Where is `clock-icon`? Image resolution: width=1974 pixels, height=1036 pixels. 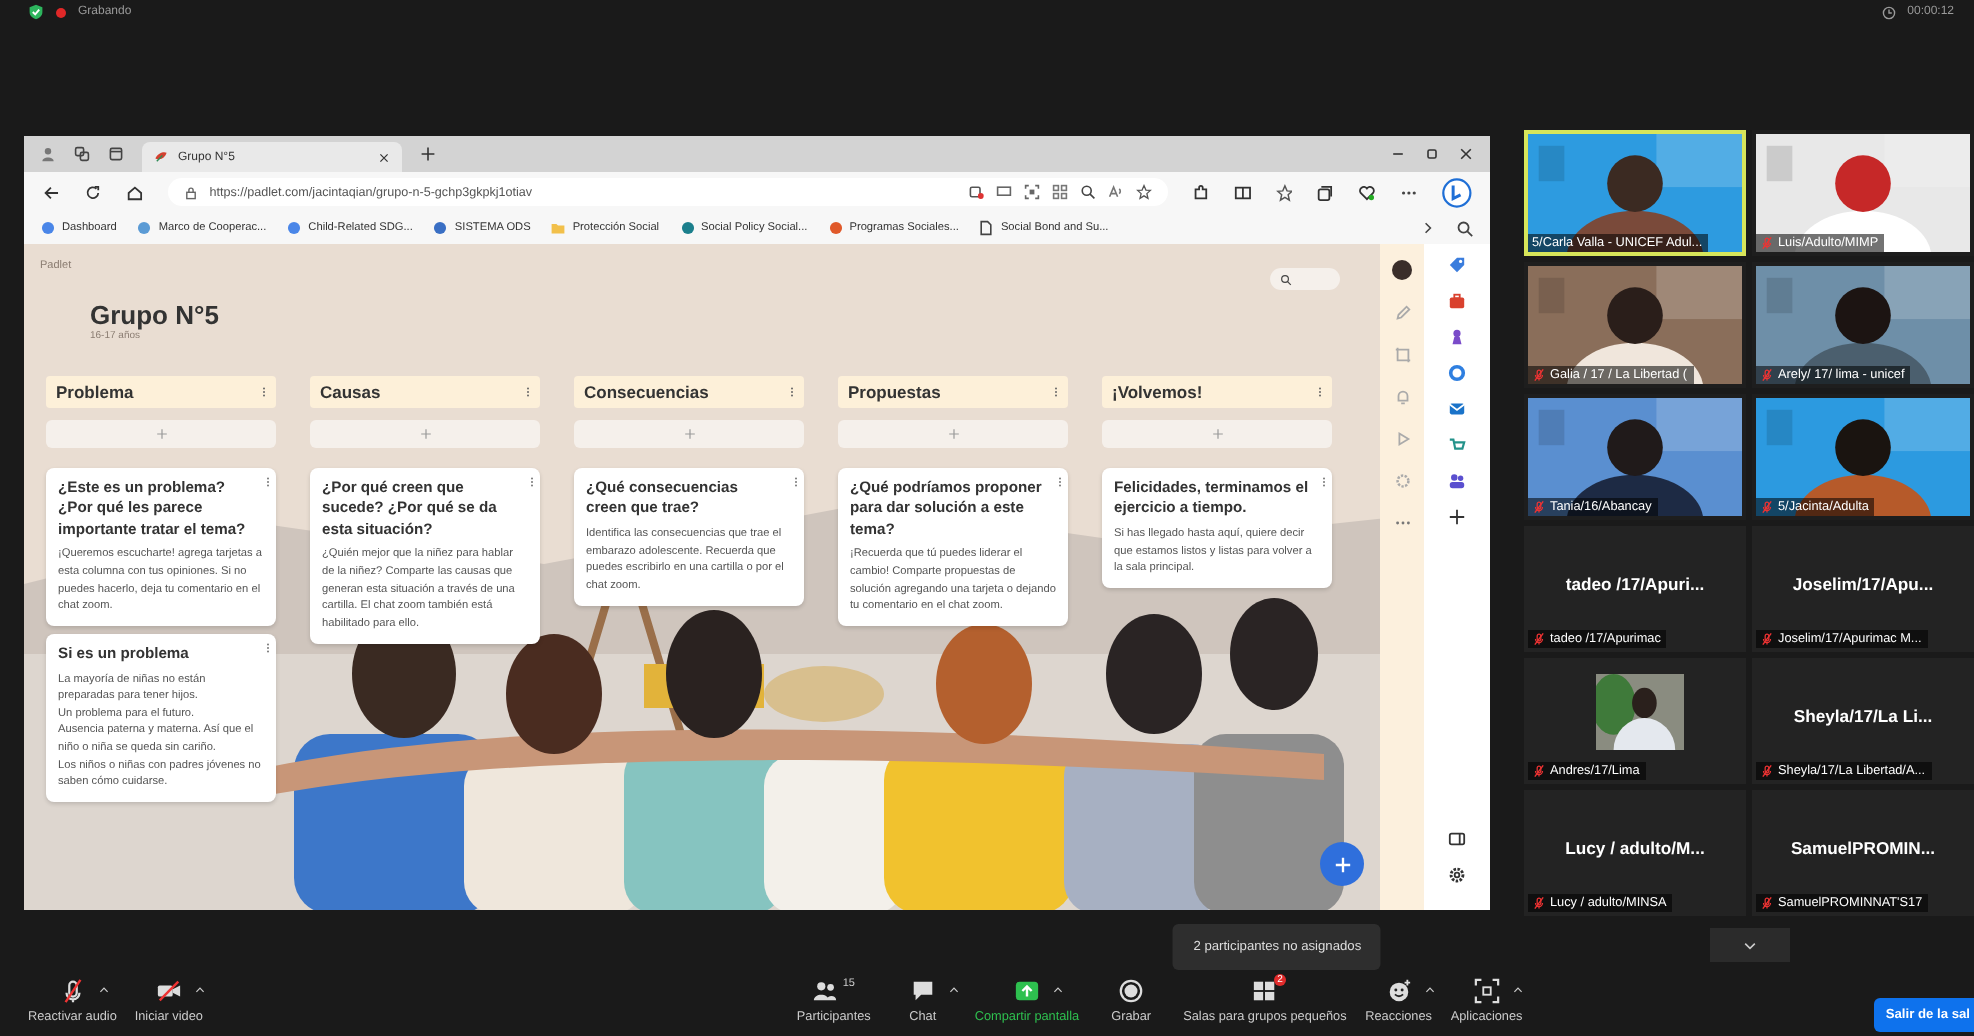
clock-icon is located at coordinates (1888, 12).